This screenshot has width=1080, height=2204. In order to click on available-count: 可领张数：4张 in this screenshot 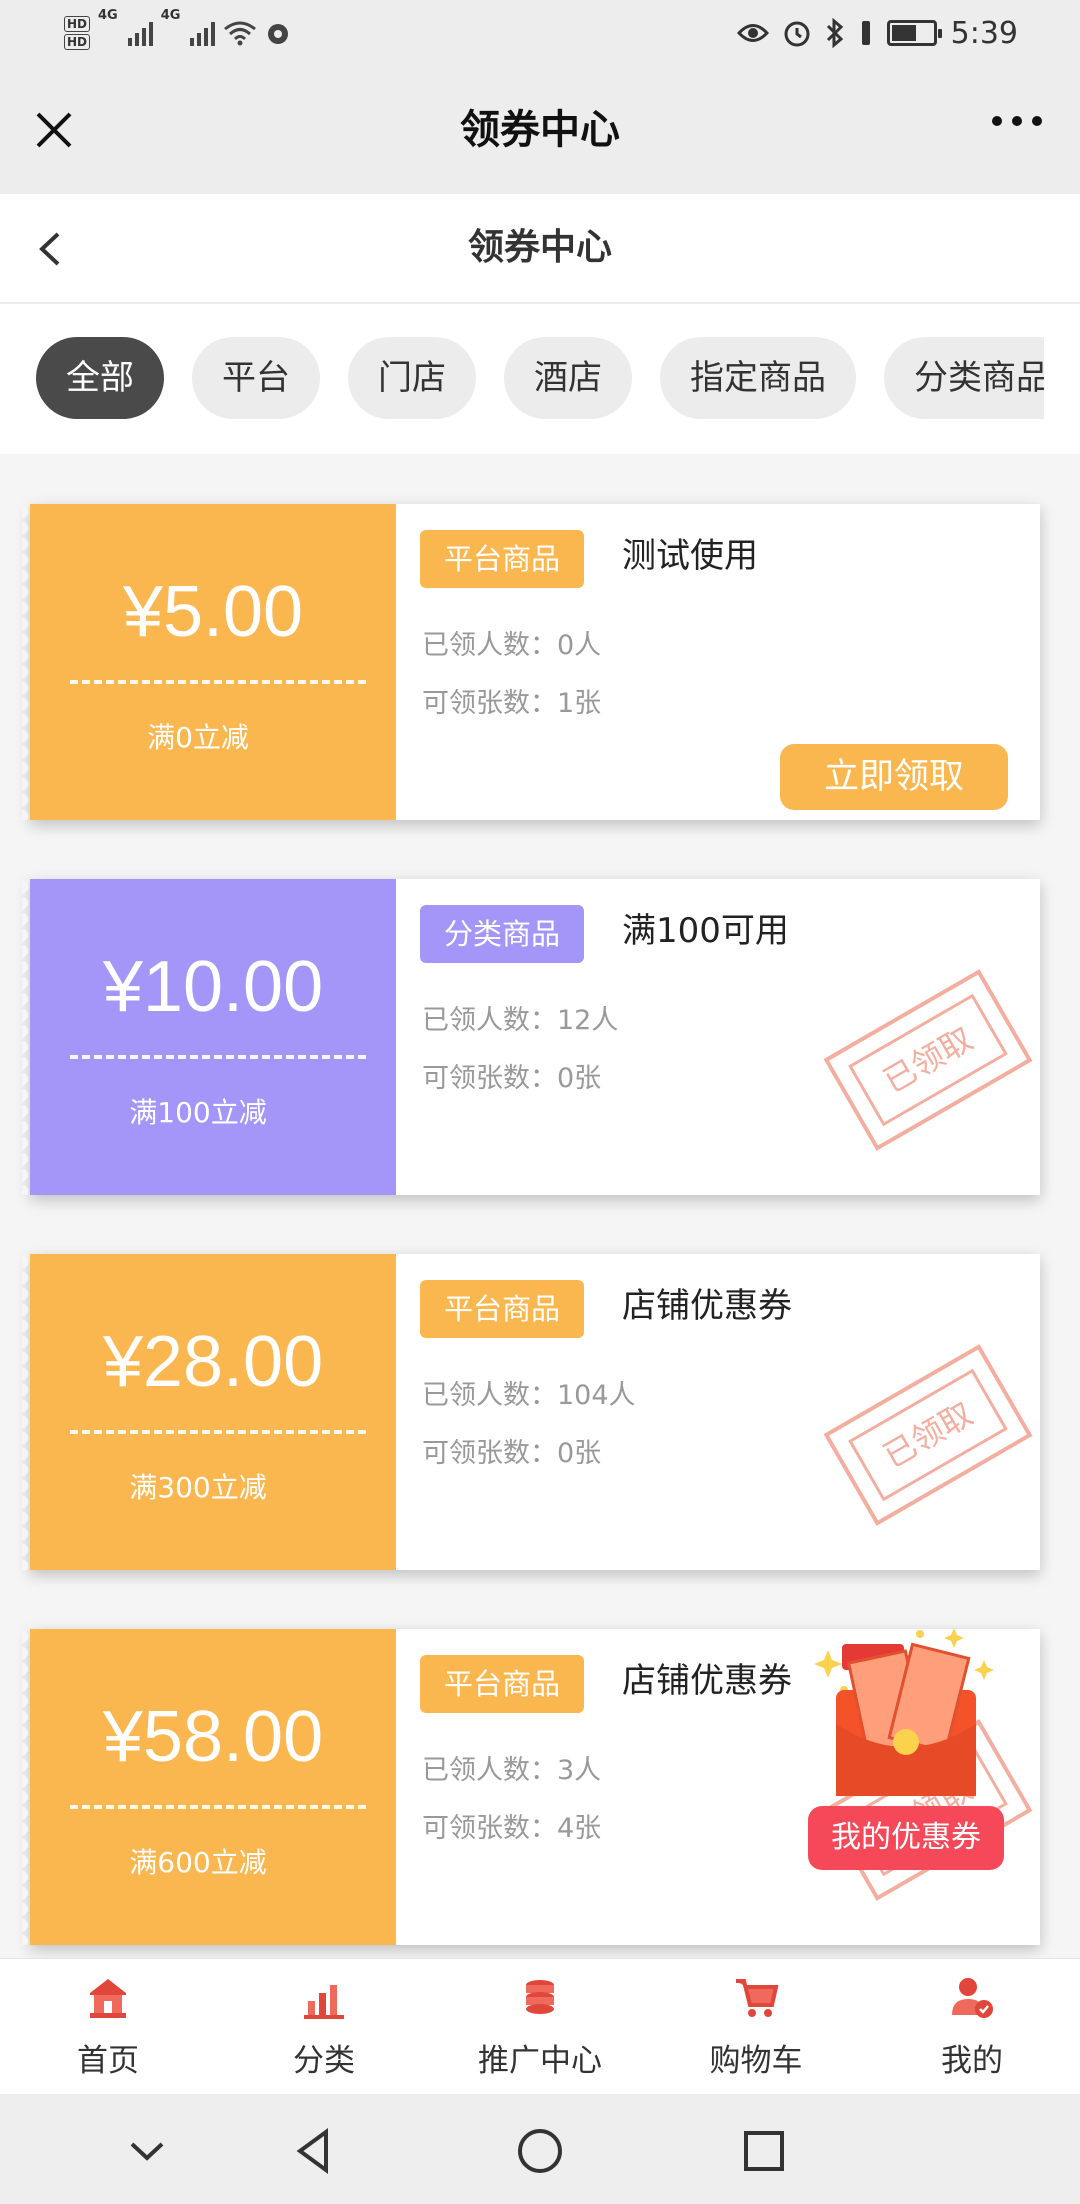, I will do `click(512, 1828)`.